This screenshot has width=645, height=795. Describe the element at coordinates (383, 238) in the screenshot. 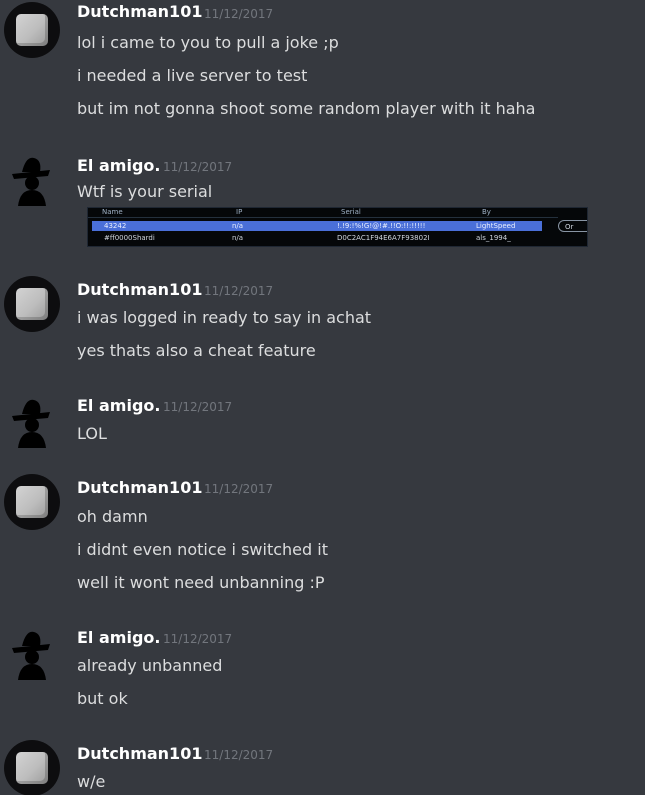

I see `cell-serial: D0C2AC1F94E6A7F93802I` at that location.